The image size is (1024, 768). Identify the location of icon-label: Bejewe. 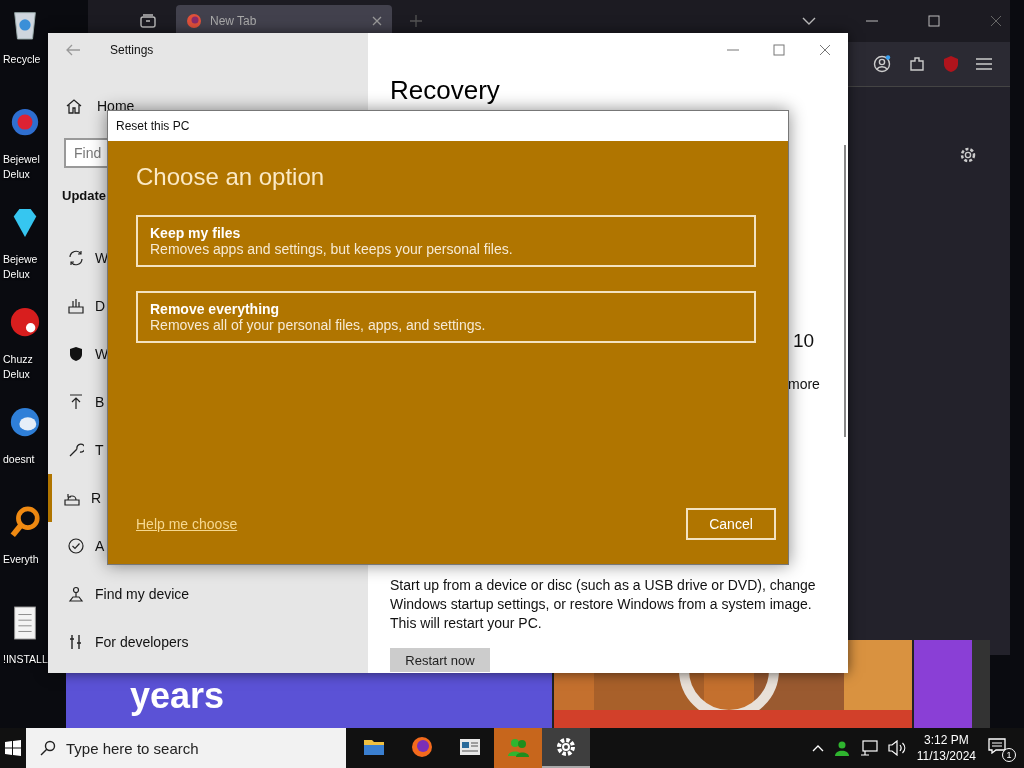
(20, 259).